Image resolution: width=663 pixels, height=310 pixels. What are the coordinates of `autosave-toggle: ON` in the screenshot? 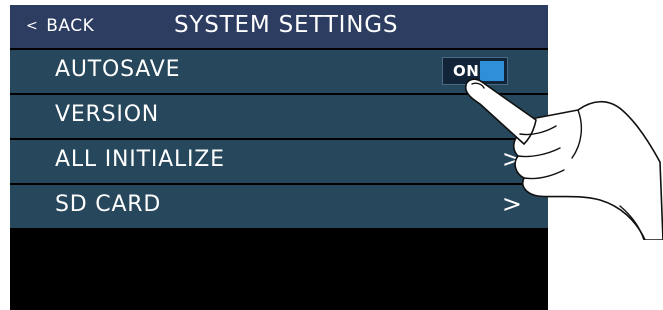 It's located at (475, 71).